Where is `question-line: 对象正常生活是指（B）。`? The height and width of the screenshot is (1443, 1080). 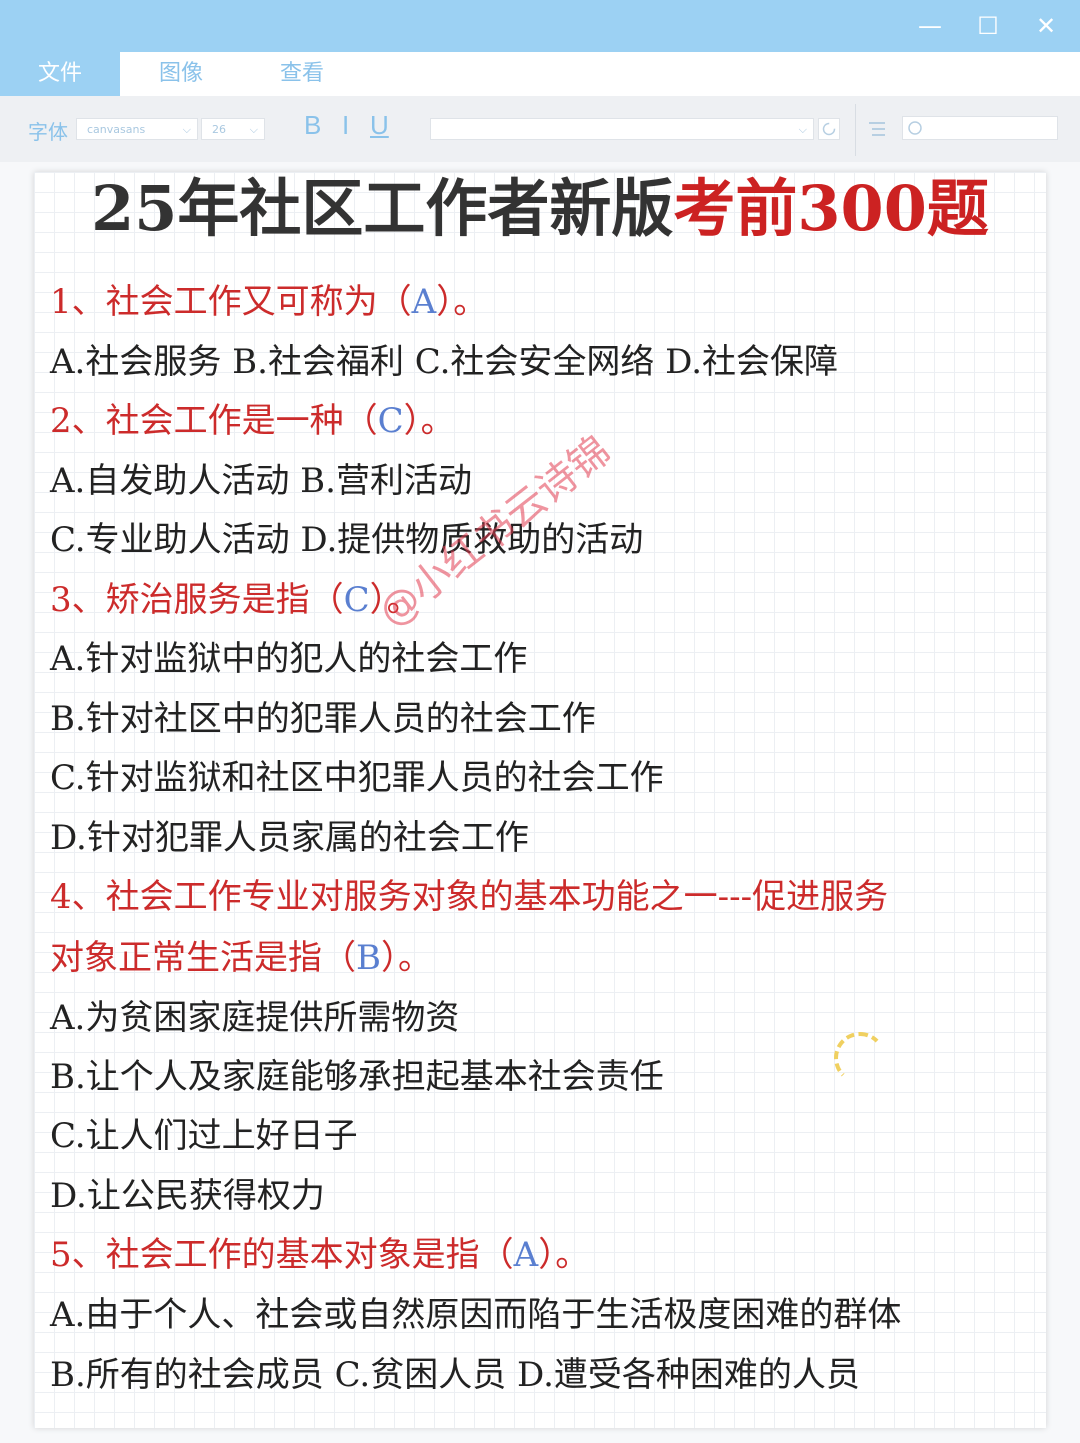 question-line: 对象正常生活是指（B）。 is located at coordinates (241, 958).